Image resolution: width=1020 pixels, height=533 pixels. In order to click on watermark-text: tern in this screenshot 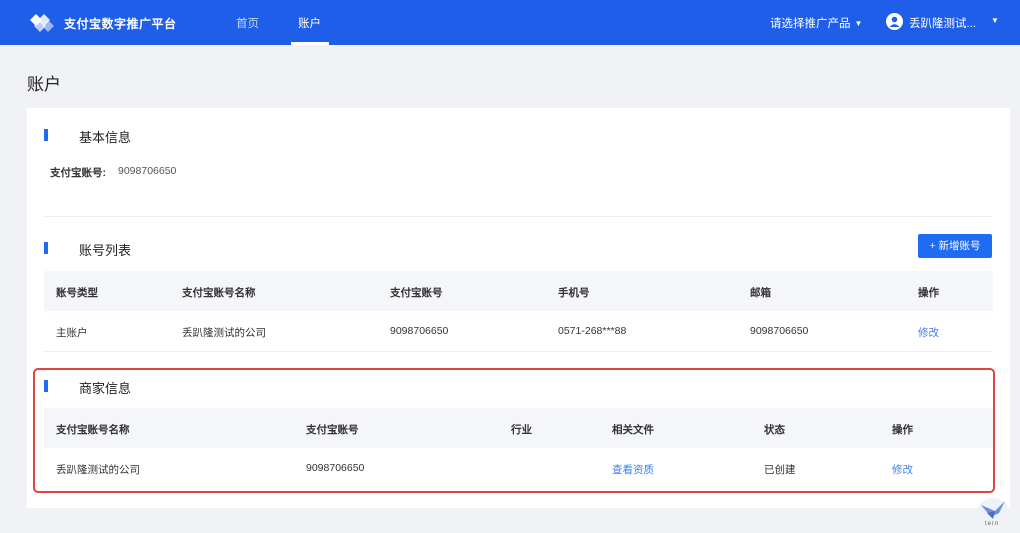, I will do `click(992, 524)`.